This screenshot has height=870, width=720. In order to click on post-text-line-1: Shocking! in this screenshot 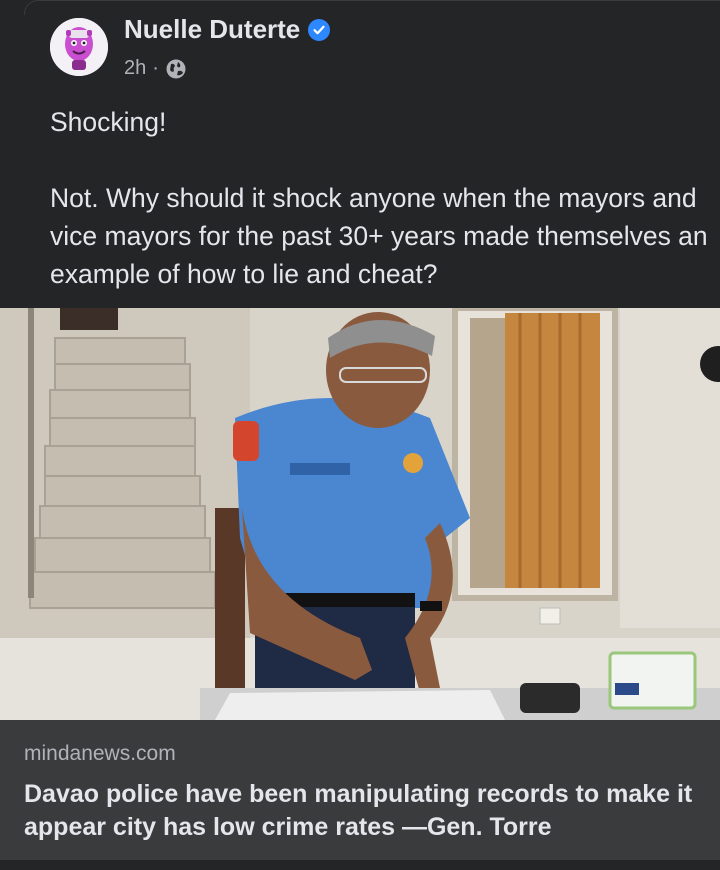, I will do `click(108, 122)`.